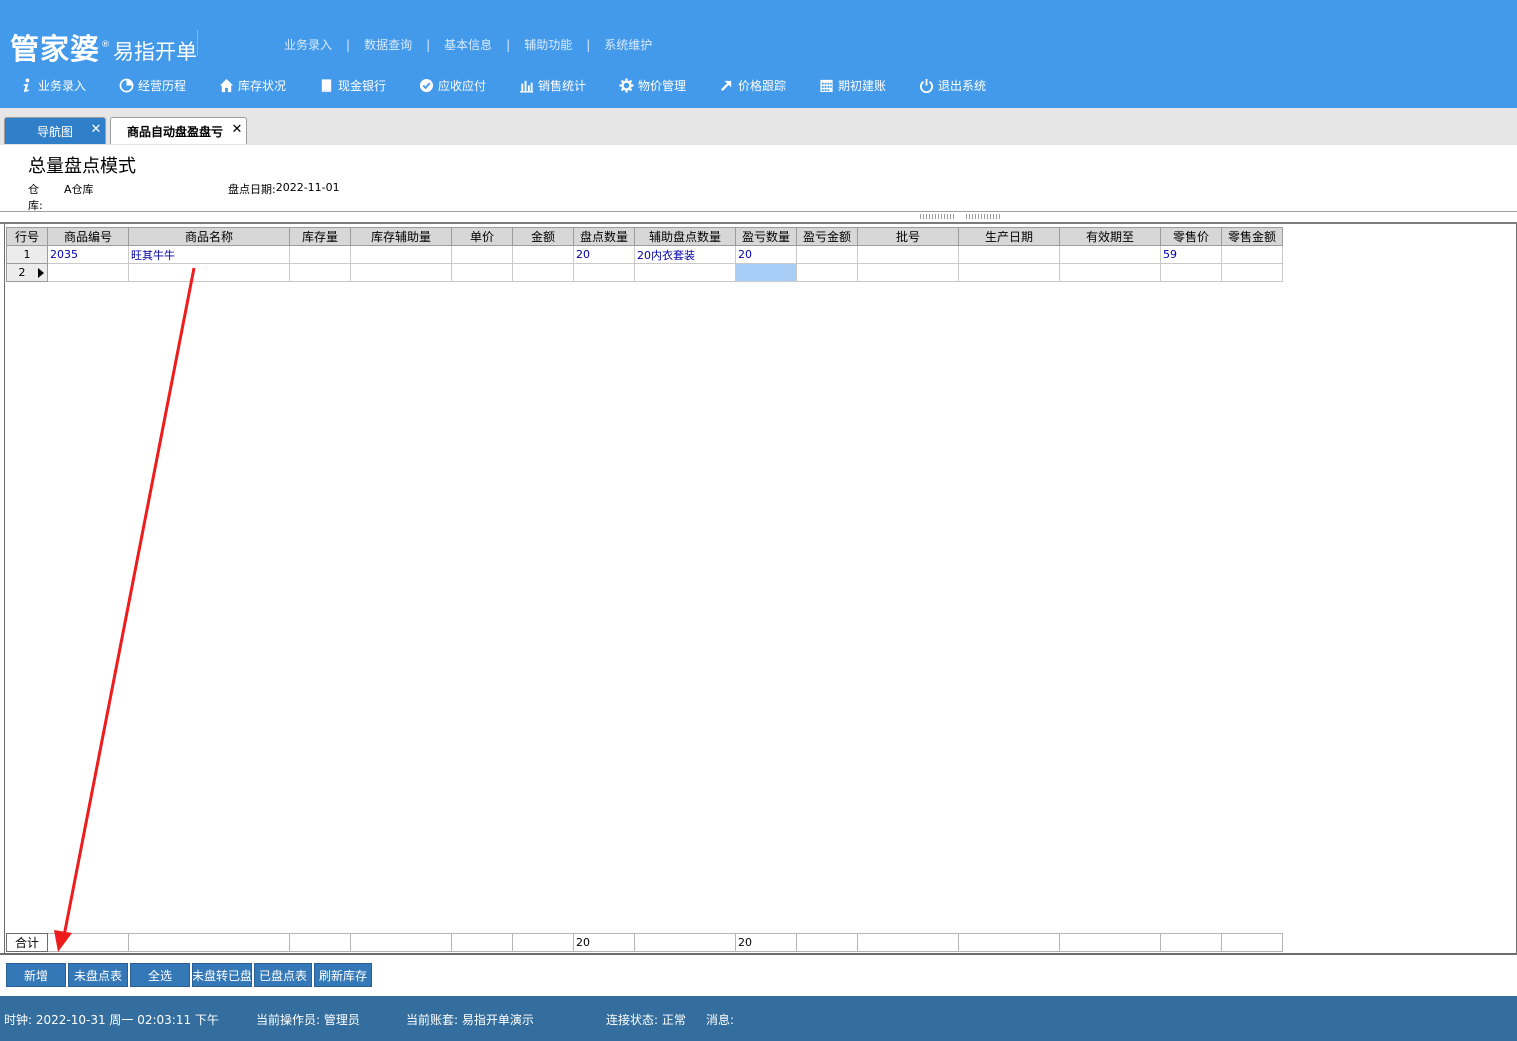 The height and width of the screenshot is (1041, 1517). What do you see at coordinates (283, 975) in the screenshot?
I see `counted-list-button: 已盘点表` at bounding box center [283, 975].